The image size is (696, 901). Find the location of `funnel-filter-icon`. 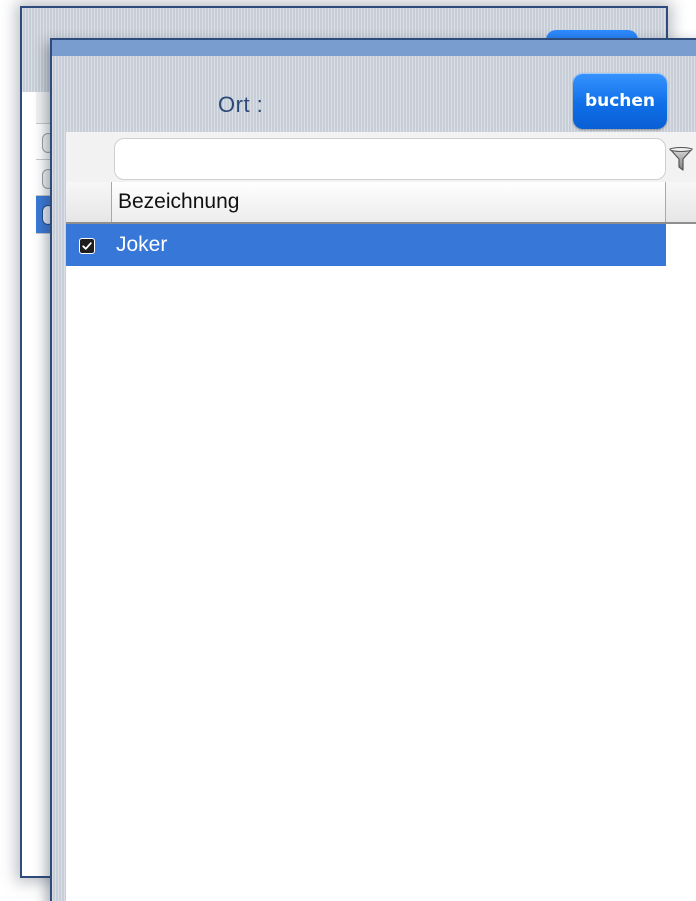

funnel-filter-icon is located at coordinates (681, 160).